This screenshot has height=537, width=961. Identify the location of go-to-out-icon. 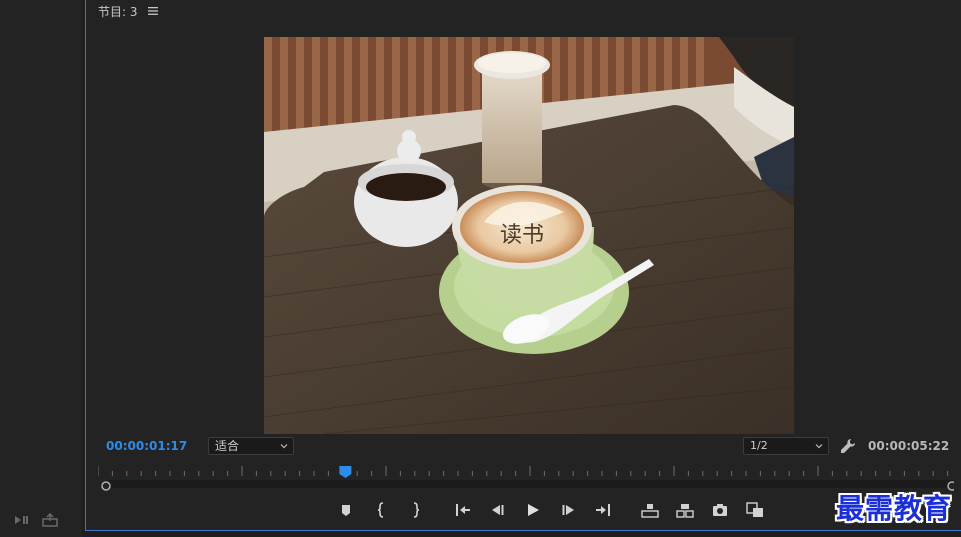
(603, 510).